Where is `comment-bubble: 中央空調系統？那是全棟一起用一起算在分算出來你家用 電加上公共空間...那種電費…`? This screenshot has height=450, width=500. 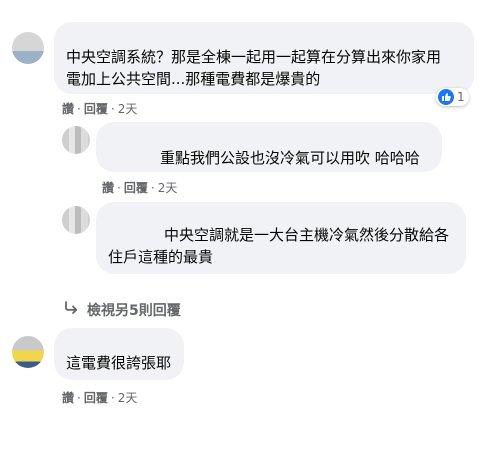 comment-bubble: 中央空調系統？那是全棟一起用一起算在分算出來你家用 電加上公共空間...那種電費… is located at coordinates (264, 58).